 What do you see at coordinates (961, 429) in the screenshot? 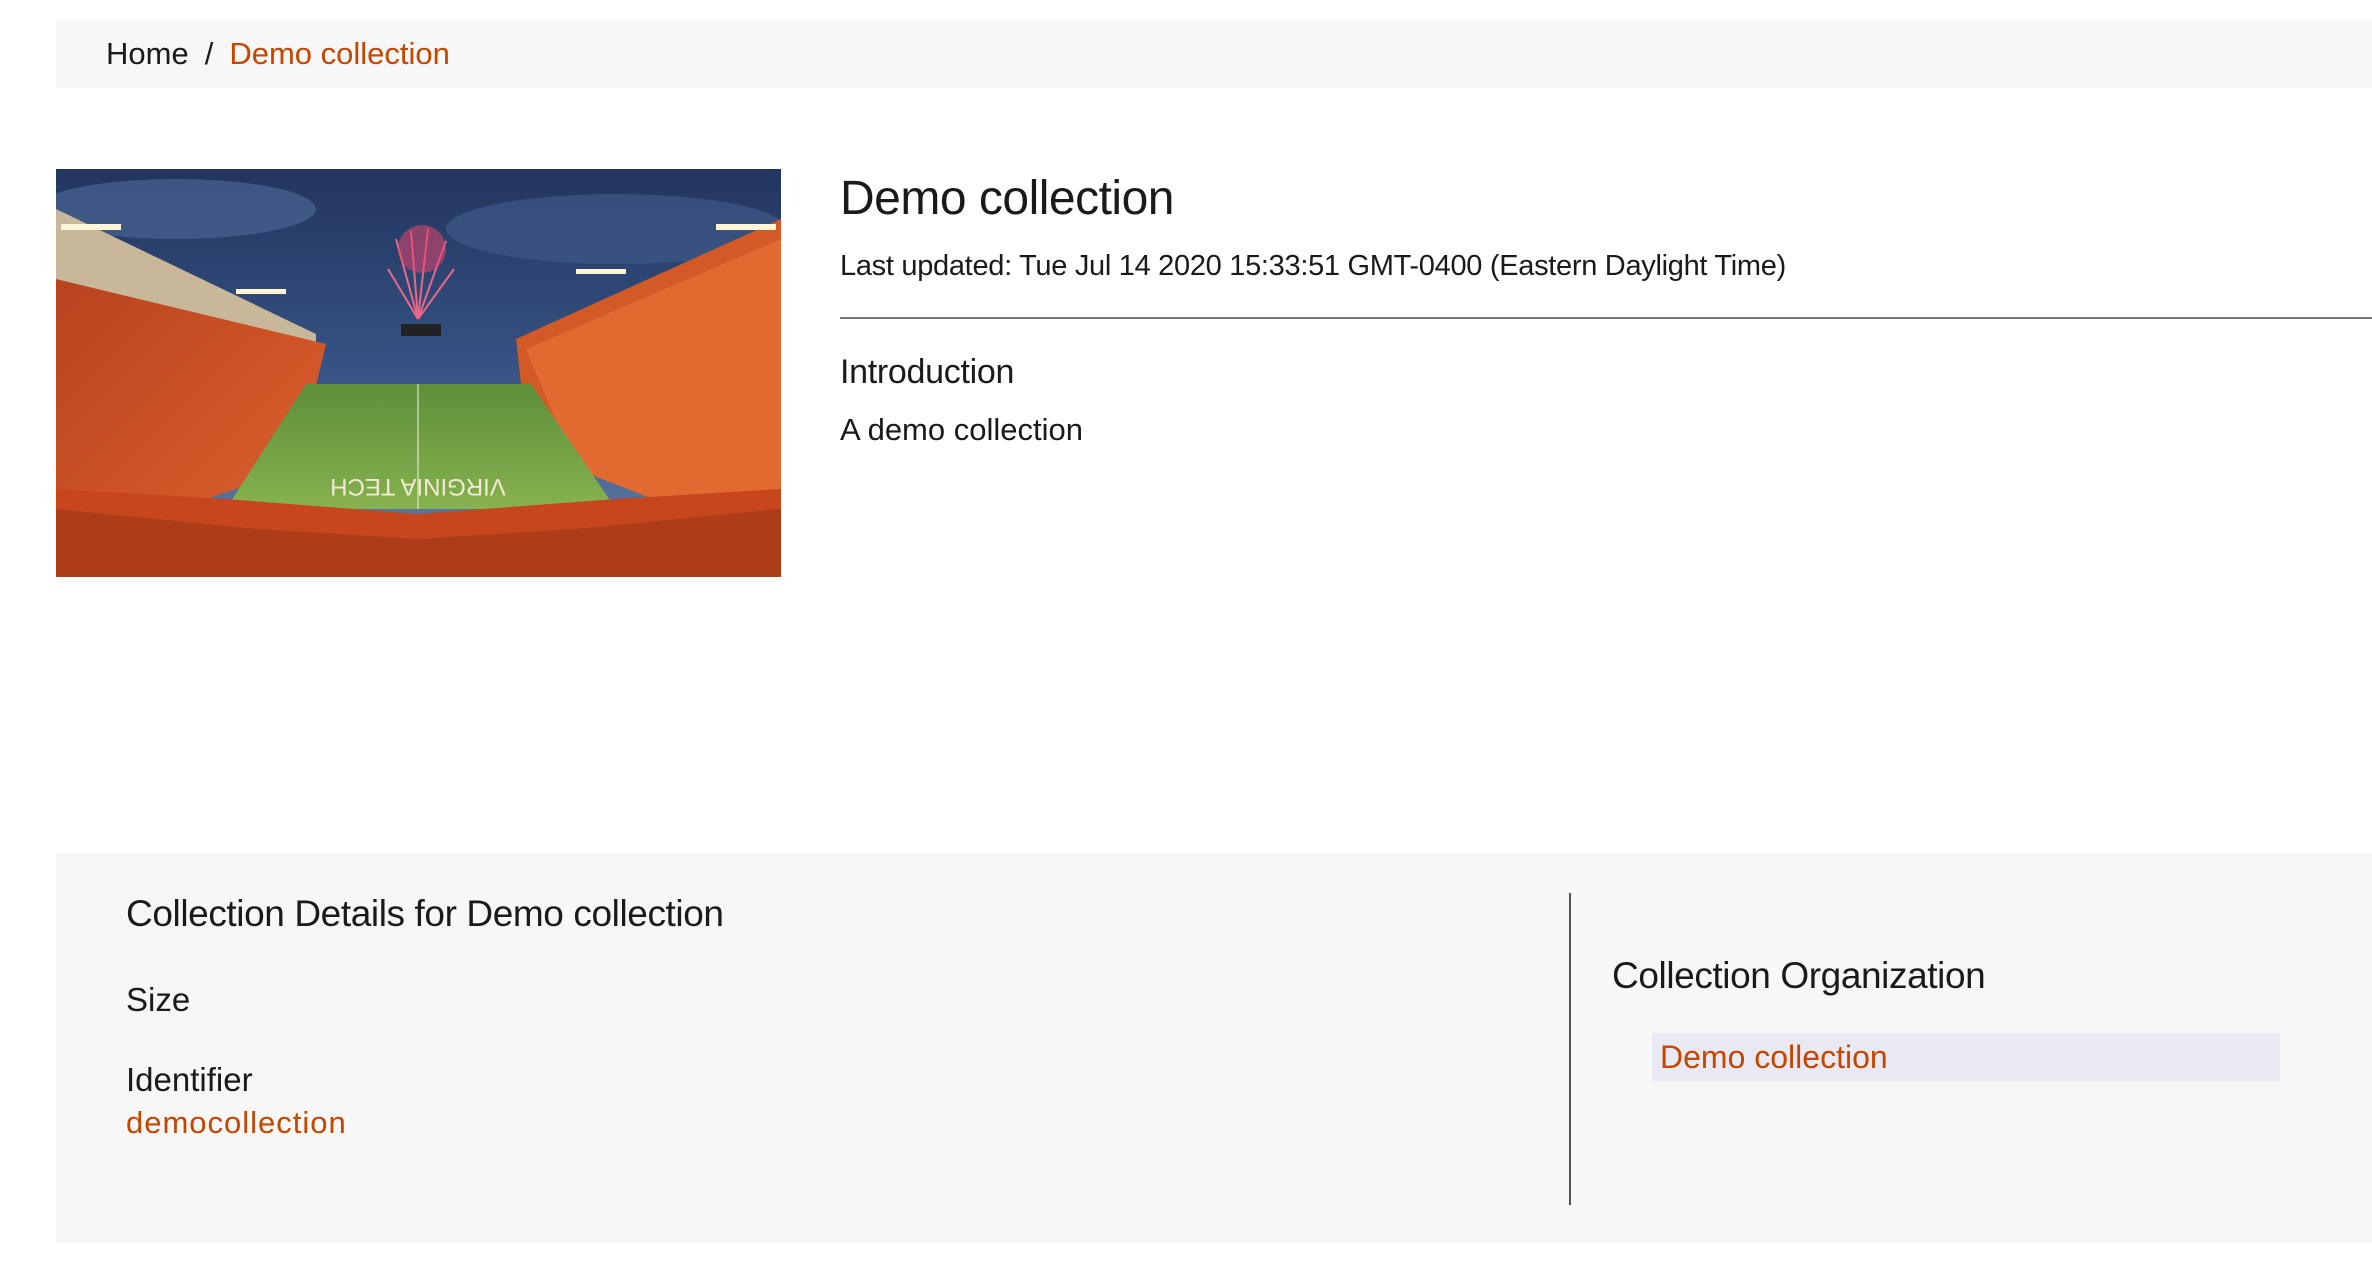
I see `introduction-text: A demo collection` at bounding box center [961, 429].